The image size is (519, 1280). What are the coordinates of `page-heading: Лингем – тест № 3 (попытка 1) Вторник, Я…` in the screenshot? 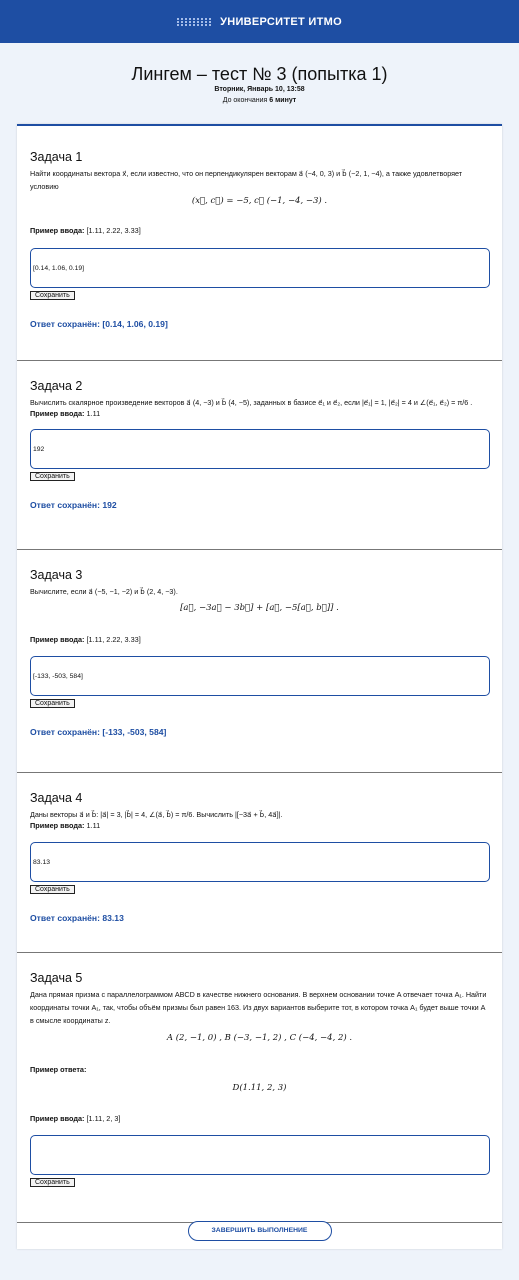 It's located at (259, 84).